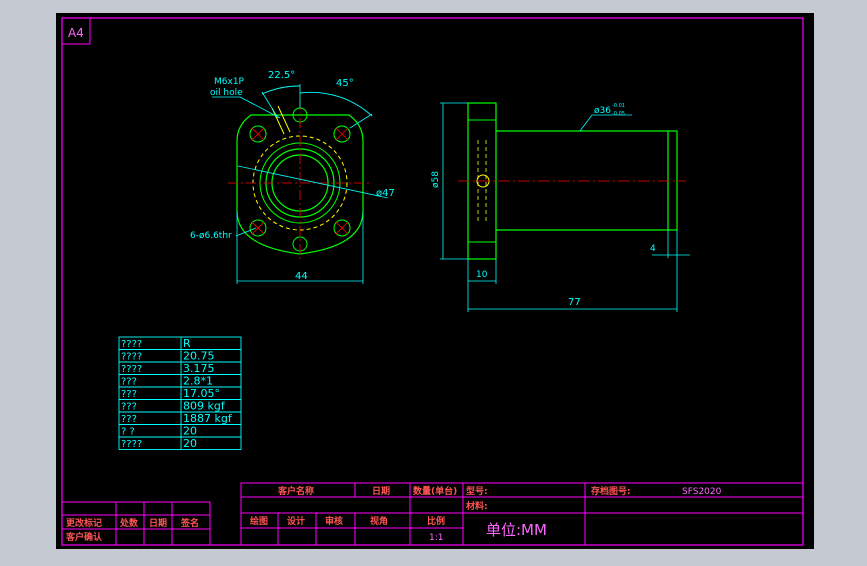 The width and height of the screenshot is (867, 566). Describe the element at coordinates (381, 491) in the screenshot. I see `tb-date: 日期` at that location.